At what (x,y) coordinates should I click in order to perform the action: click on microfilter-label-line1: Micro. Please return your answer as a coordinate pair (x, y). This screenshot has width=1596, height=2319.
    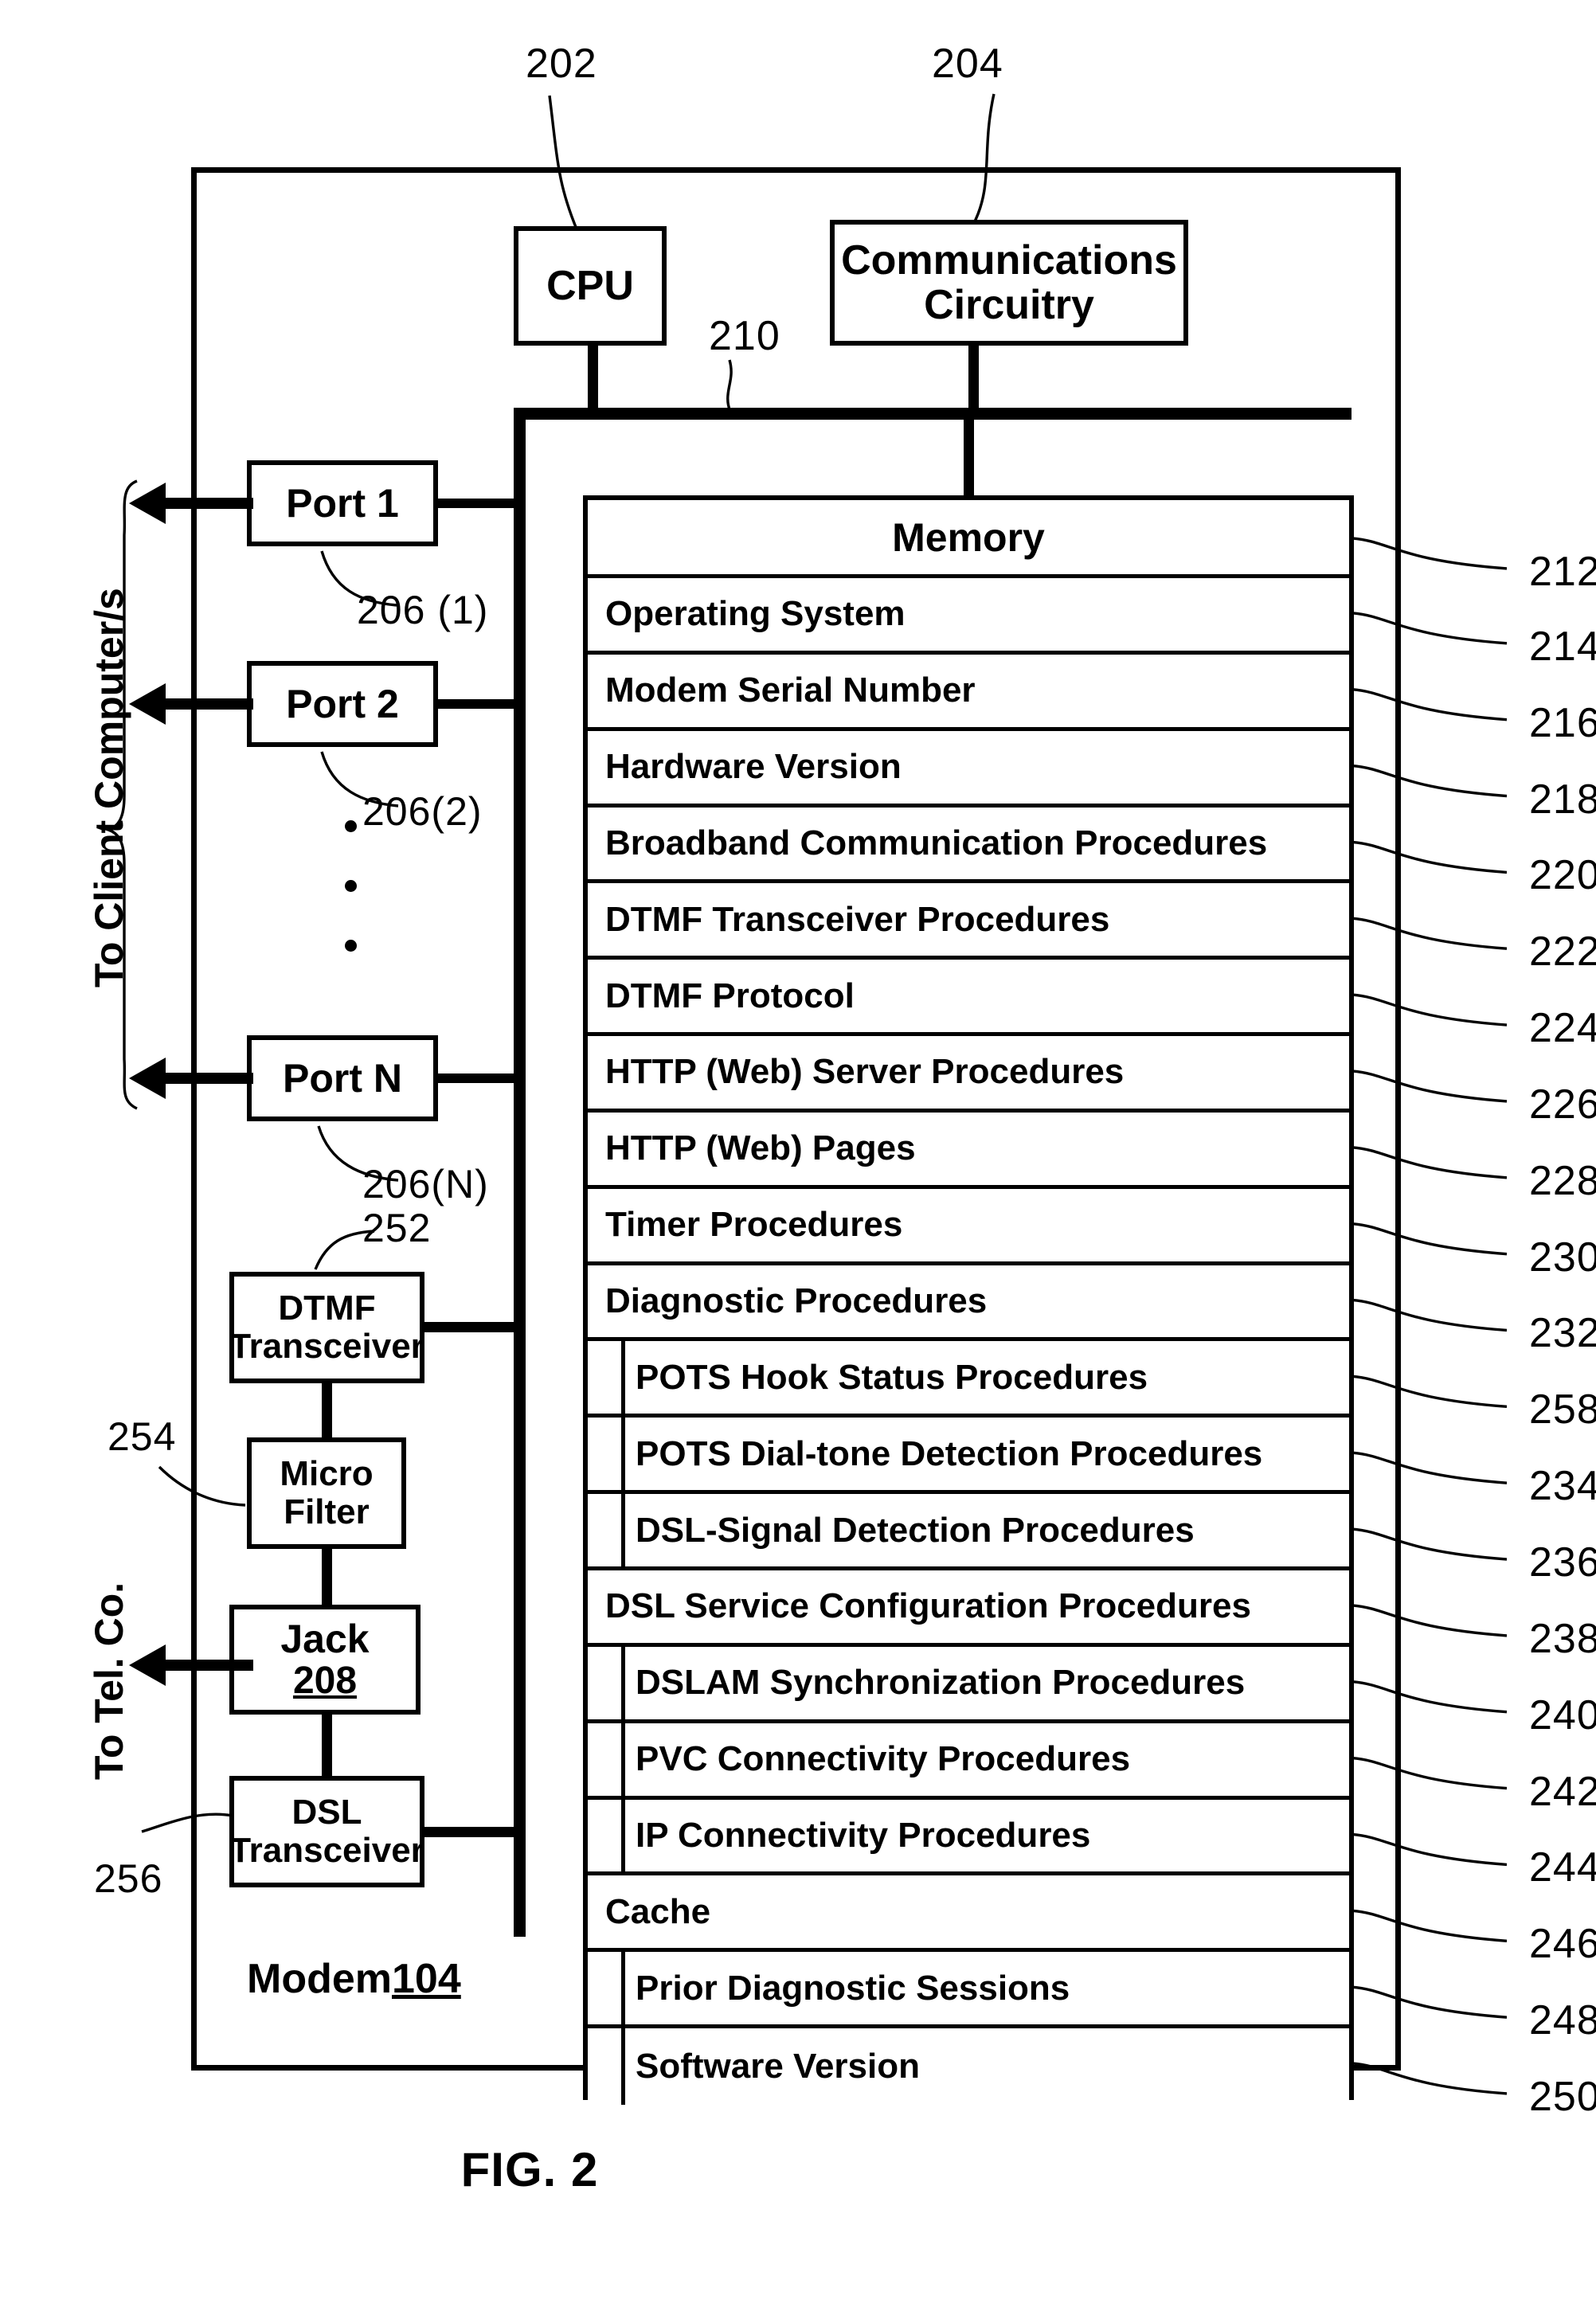
    Looking at the image, I should click on (327, 1474).